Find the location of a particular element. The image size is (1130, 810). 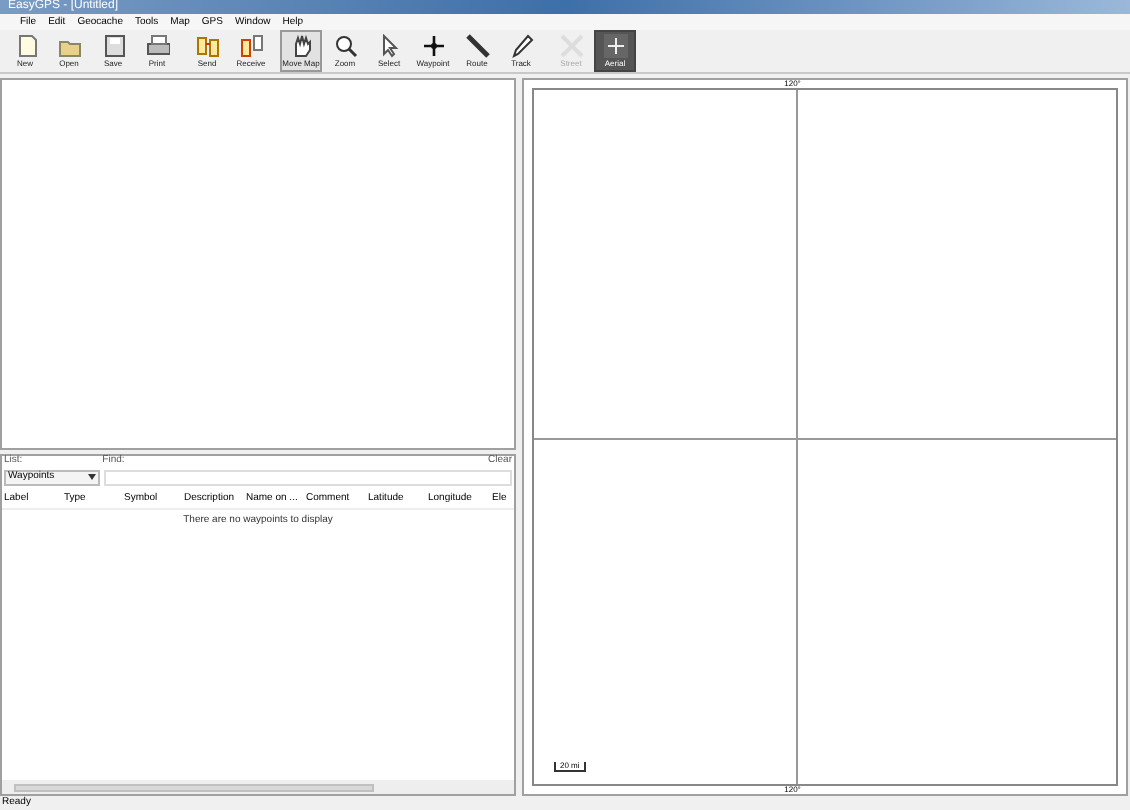

horizontal-scrollbar is located at coordinates (258, 787).